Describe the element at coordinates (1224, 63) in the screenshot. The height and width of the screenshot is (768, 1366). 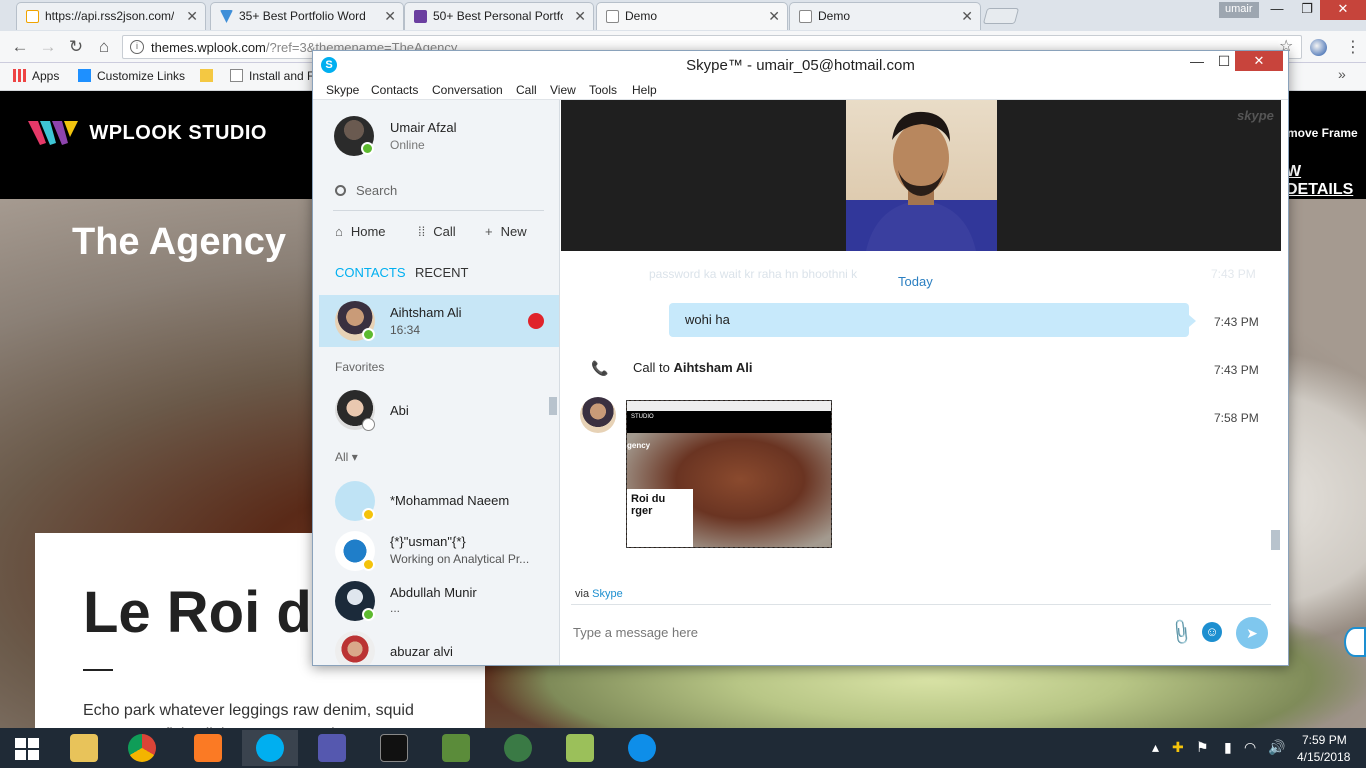
I see `maximize-icon: ☐` at that location.